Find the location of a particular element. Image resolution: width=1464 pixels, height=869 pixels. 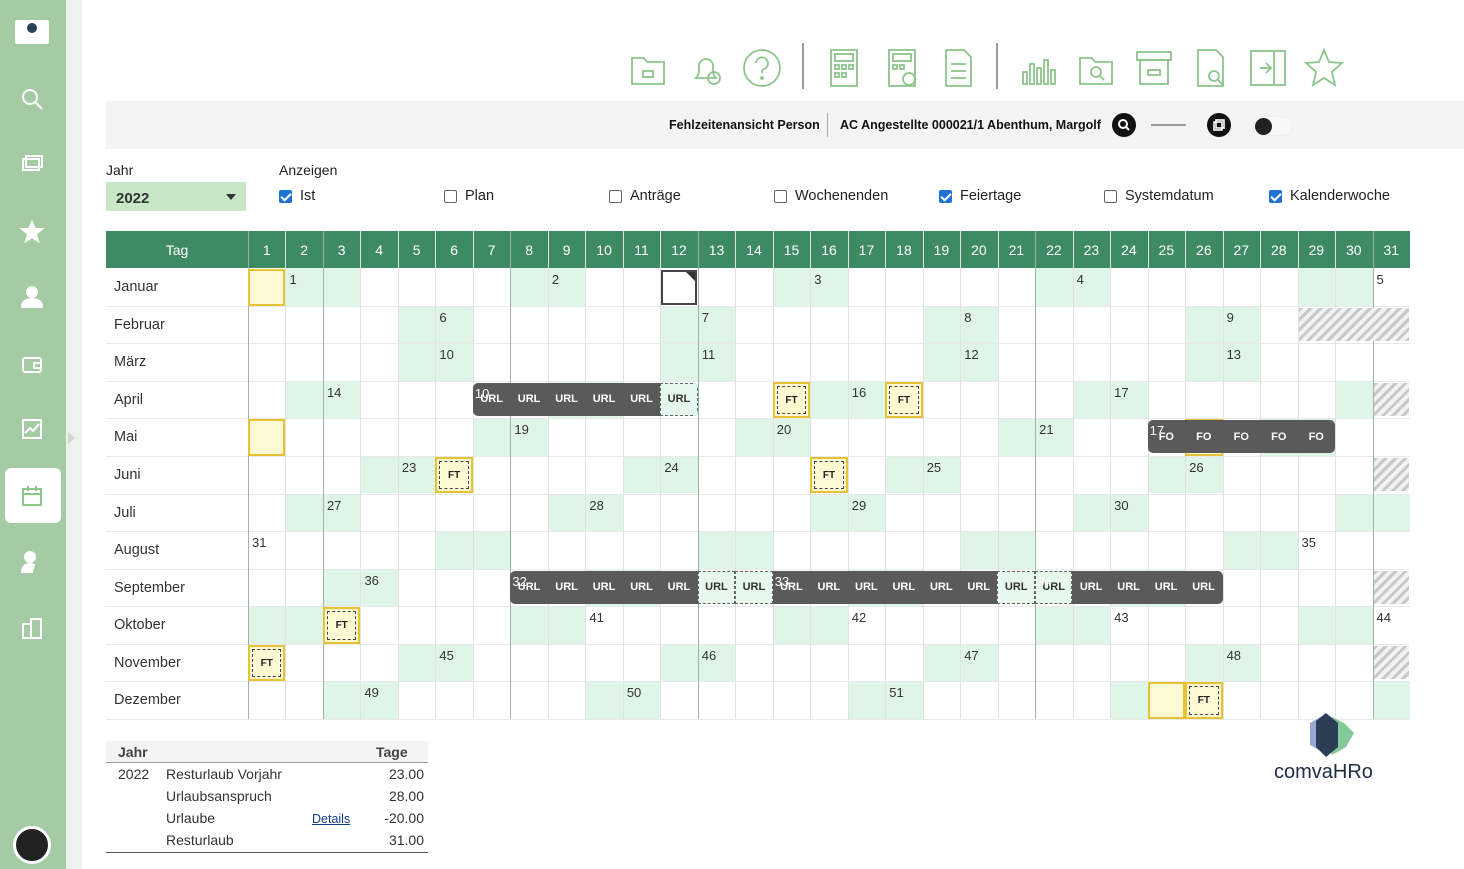

summary-row-value: 28.00 is located at coordinates (406, 796).